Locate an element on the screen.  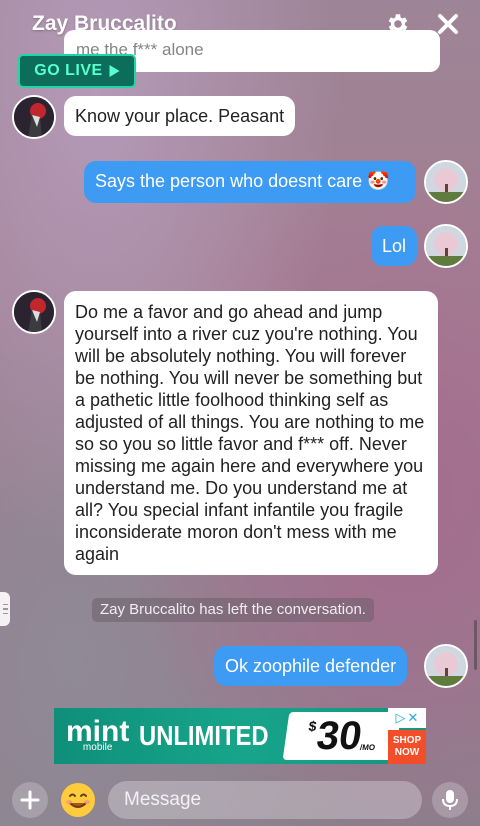
microphone-icon is located at coordinates (450, 800).